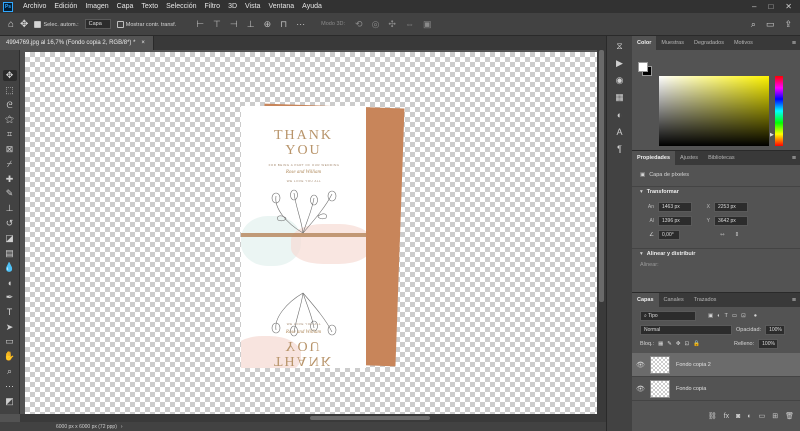 The width and height of the screenshot is (800, 431). What do you see at coordinates (10, 371) in the screenshot?
I see `zoom-tool-icon: ⌕` at bounding box center [10, 371].